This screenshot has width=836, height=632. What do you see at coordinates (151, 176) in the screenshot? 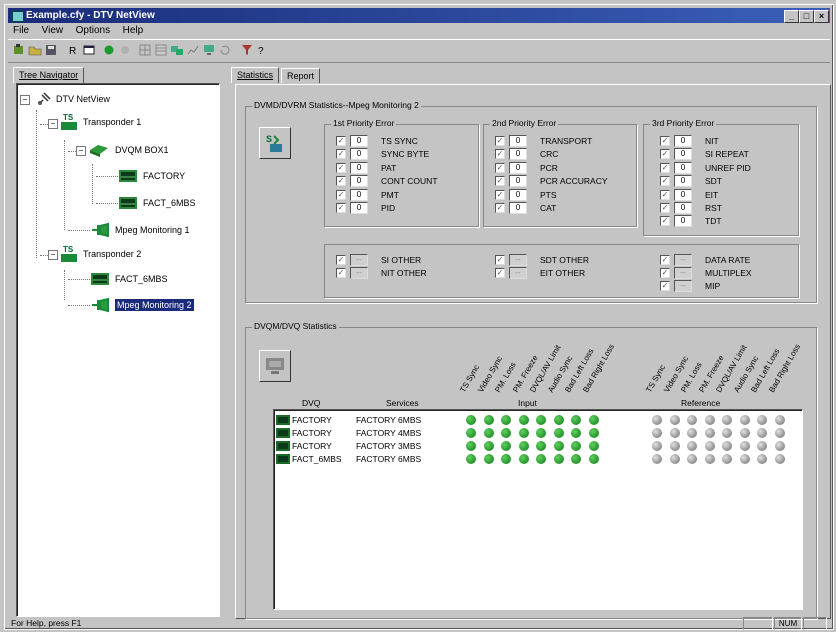
I see `tree-item-factory: FACTORY` at bounding box center [151, 176].